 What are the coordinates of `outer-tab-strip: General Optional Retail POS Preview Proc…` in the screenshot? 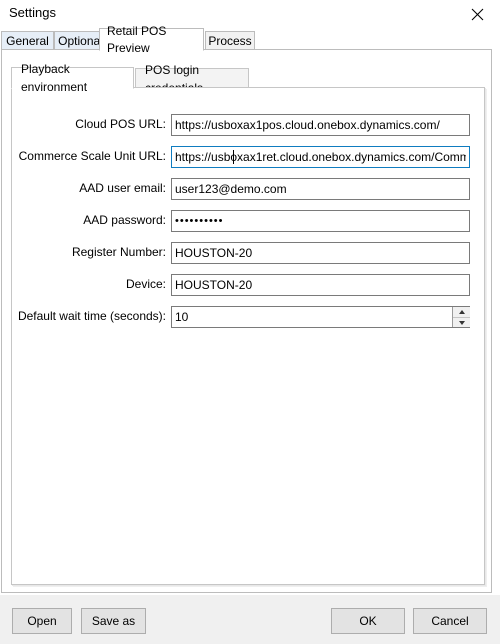 It's located at (250, 39).